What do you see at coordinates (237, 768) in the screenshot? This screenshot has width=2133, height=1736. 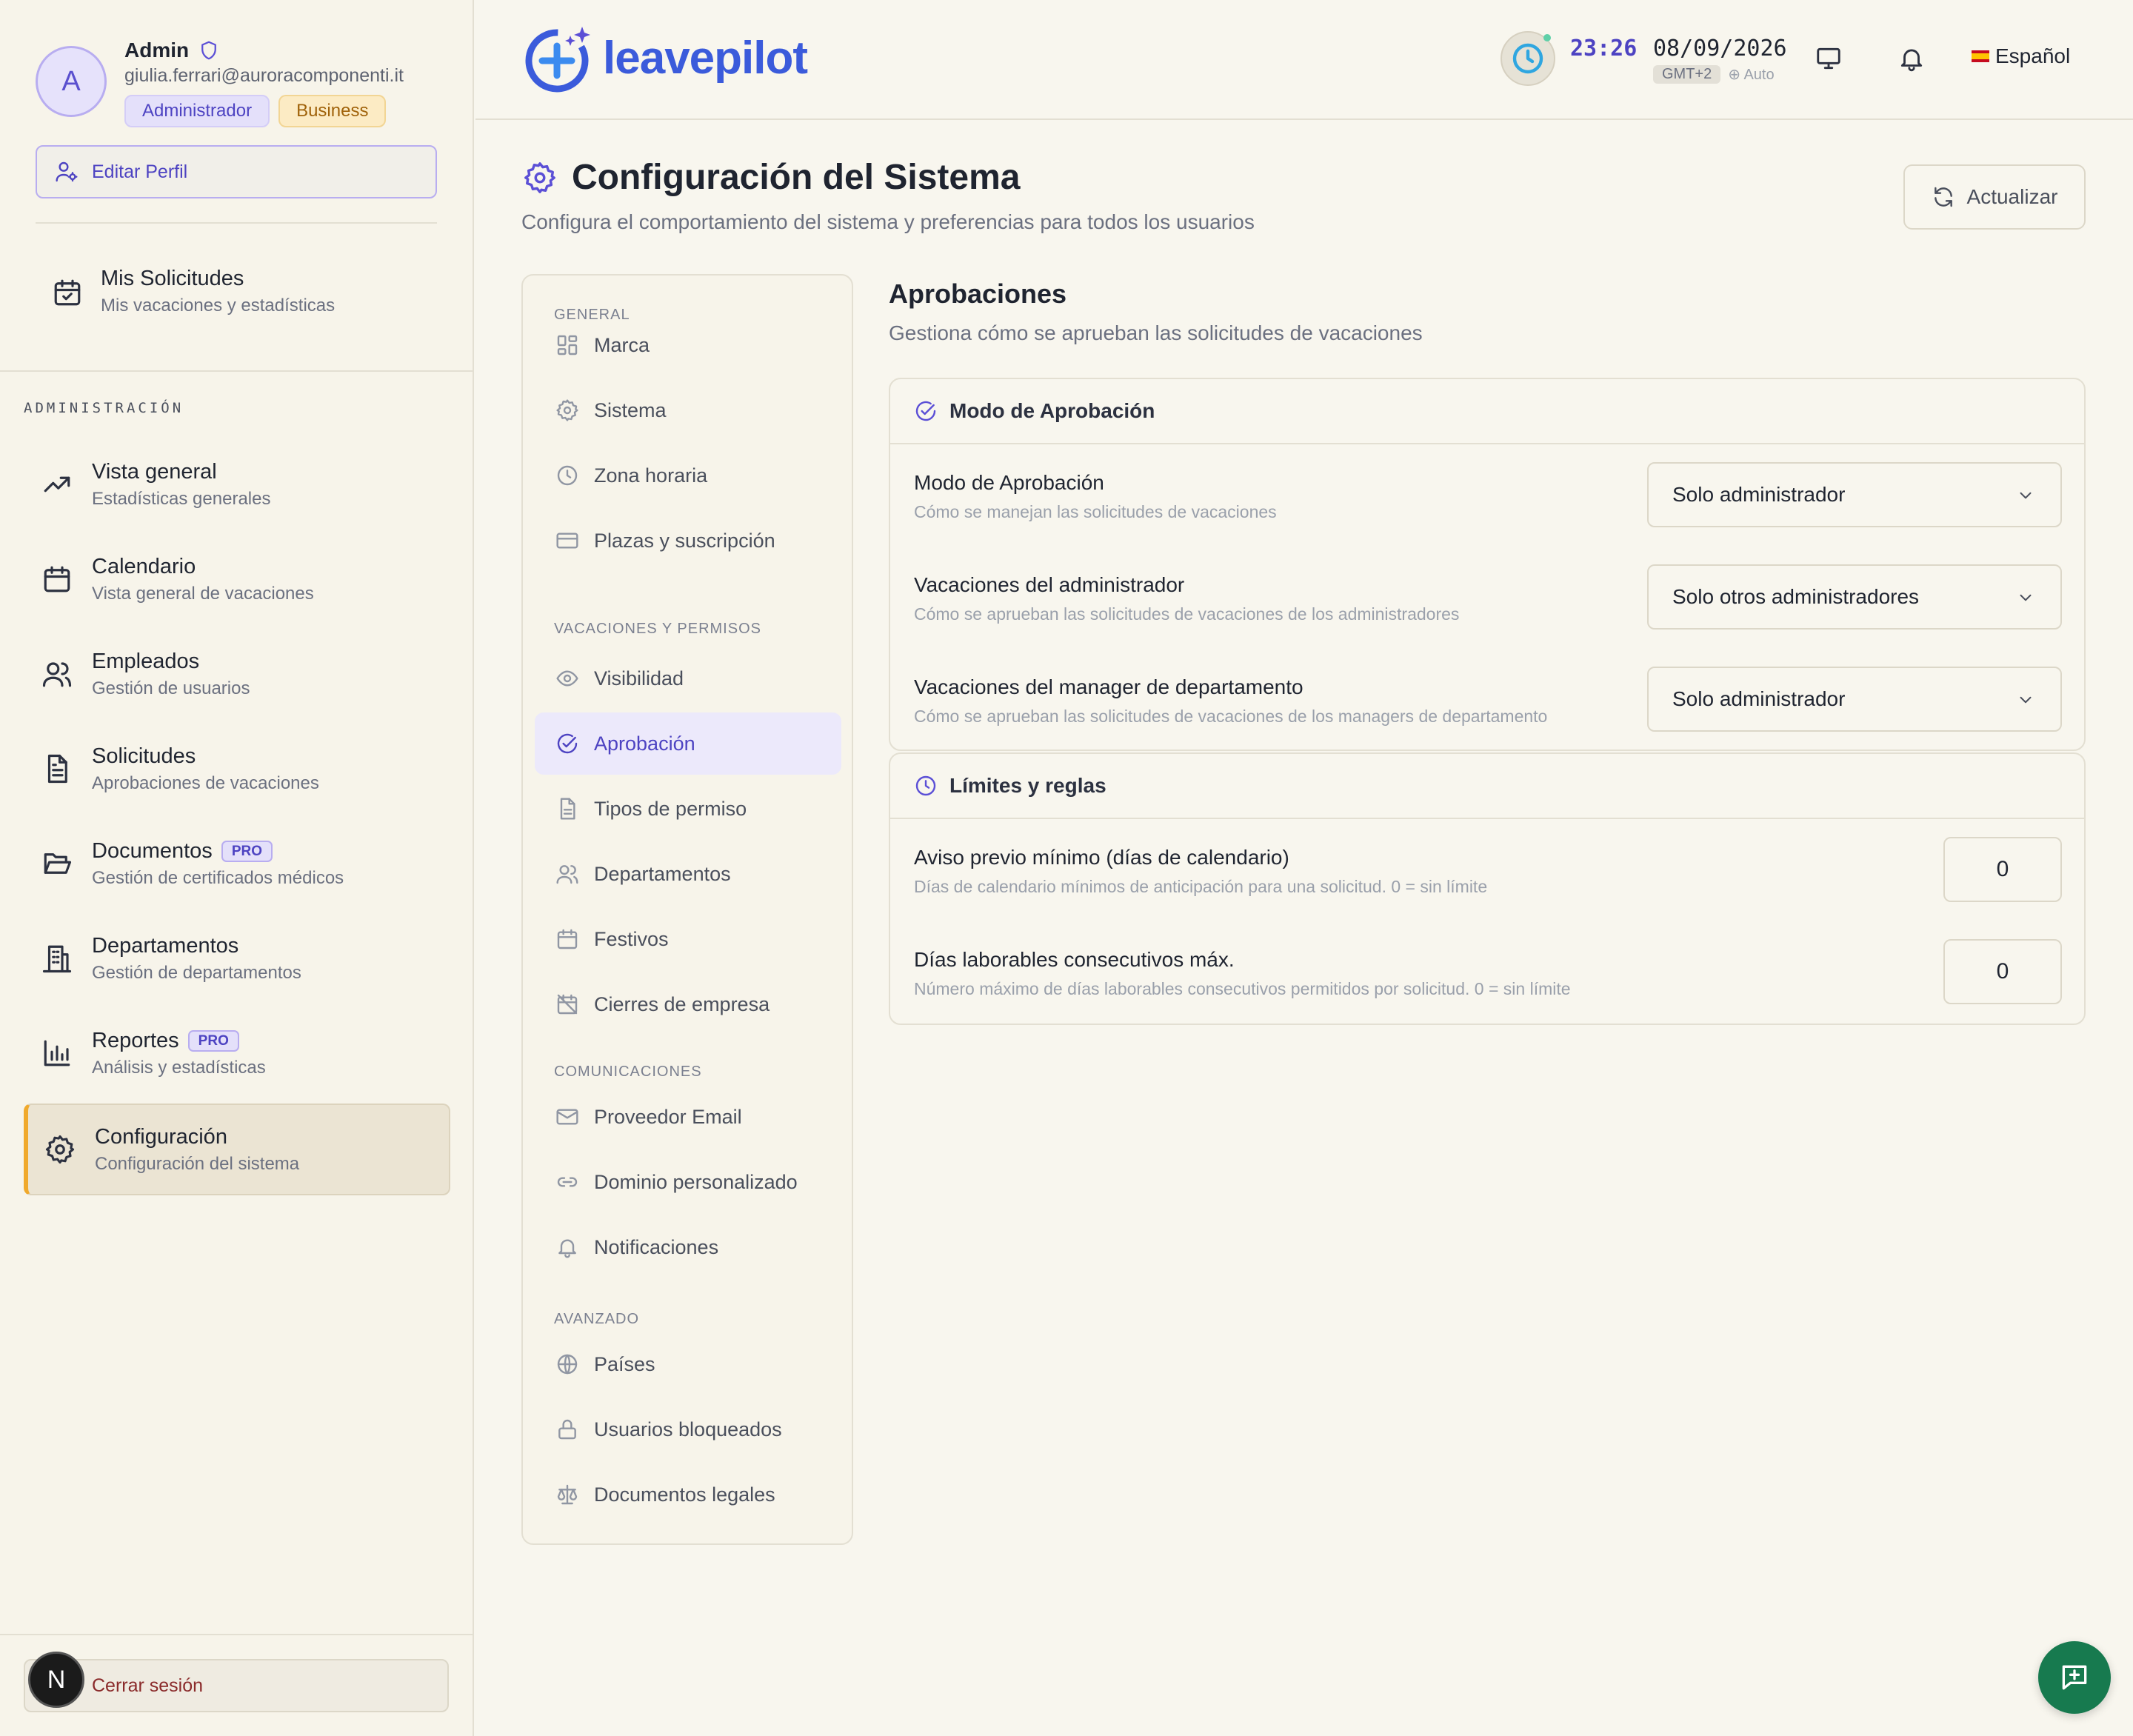 I see `sidebar-item-requests: Solicitudes Aprobaciones de vacaciones` at bounding box center [237, 768].